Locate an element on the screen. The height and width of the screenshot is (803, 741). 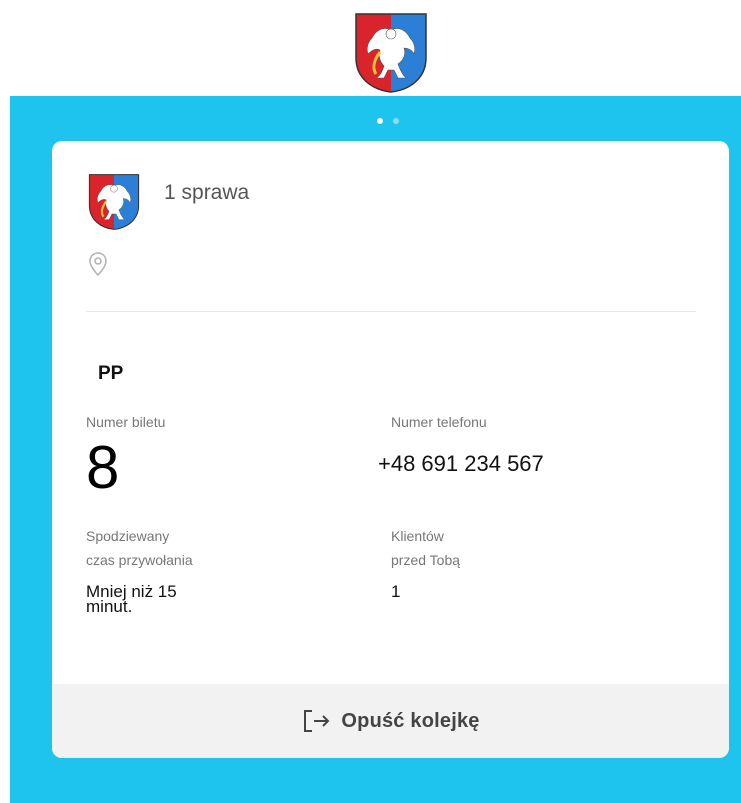
clients-ahead-label-line2: przed Tobą is located at coordinates (426, 560).